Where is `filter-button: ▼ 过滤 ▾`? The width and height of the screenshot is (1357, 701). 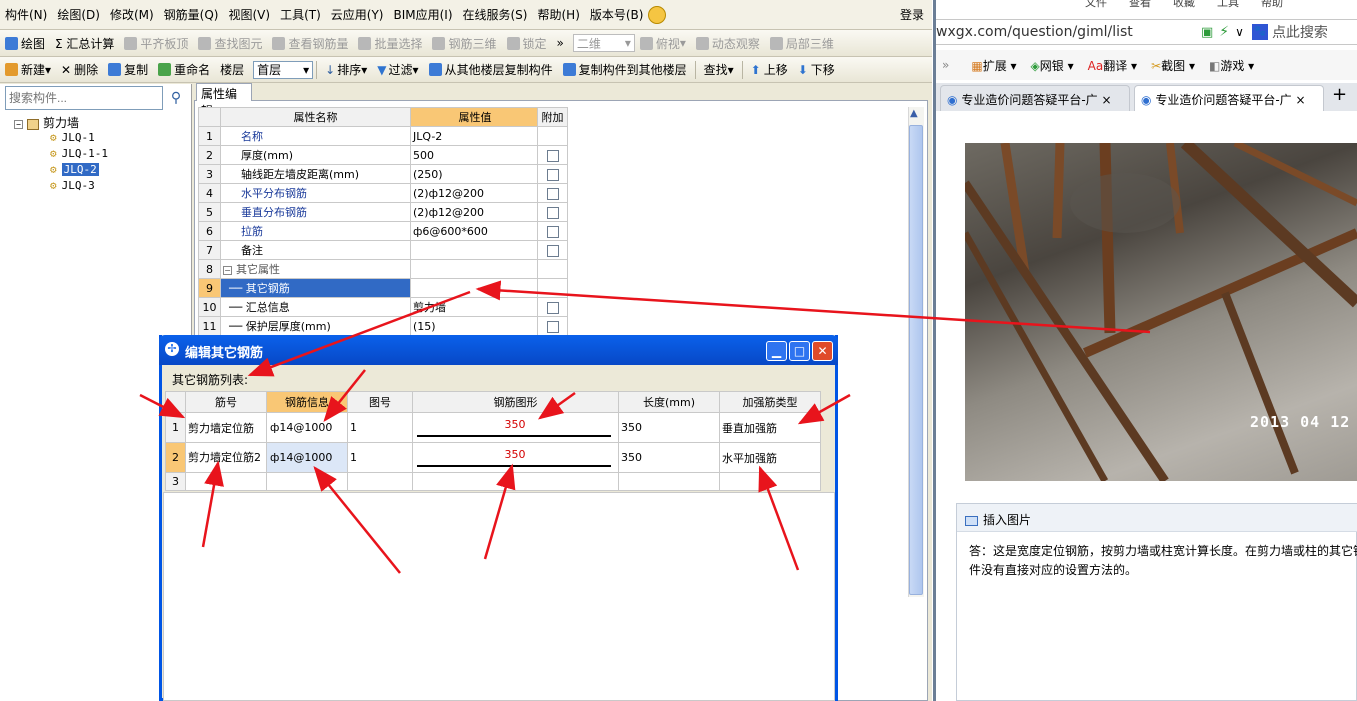
filter-button: ▼ 过滤 ▾ is located at coordinates (397, 69).